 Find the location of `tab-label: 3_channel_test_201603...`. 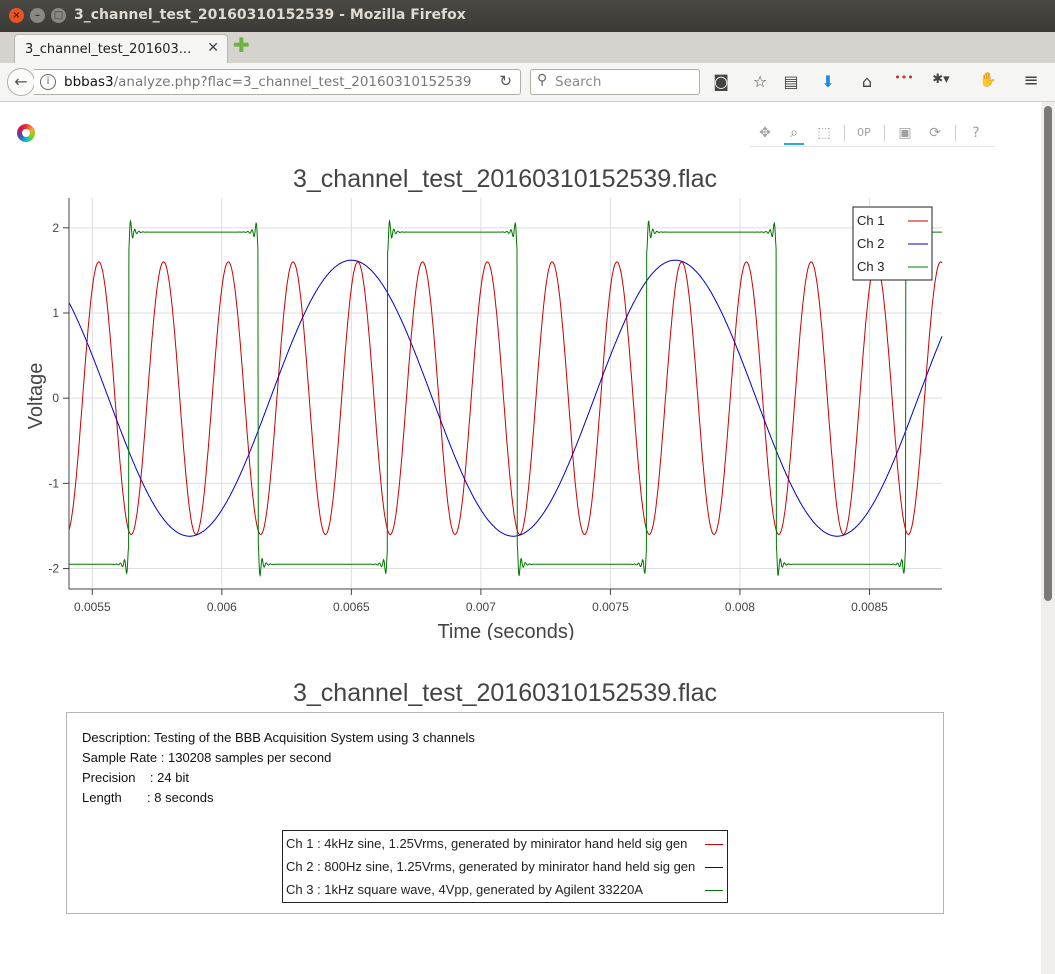

tab-label: 3_channel_test_201603... is located at coordinates (108, 49).